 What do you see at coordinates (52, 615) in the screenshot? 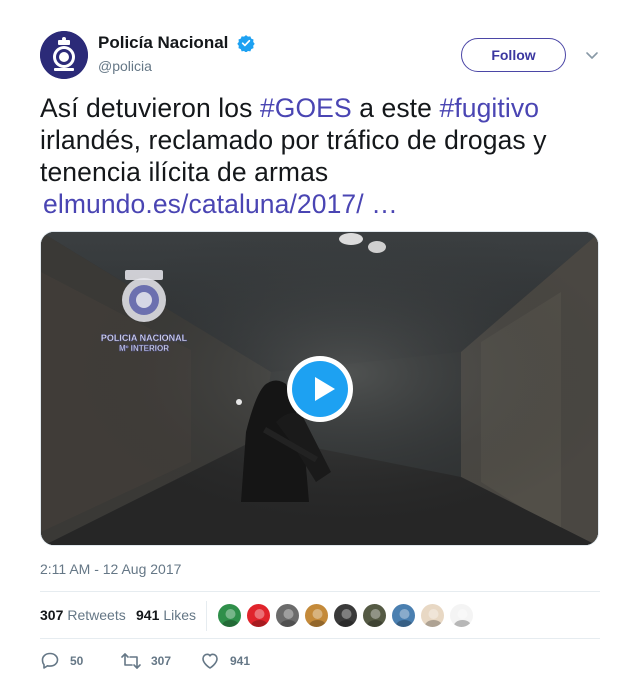
I see `retweets-count: 307` at bounding box center [52, 615].